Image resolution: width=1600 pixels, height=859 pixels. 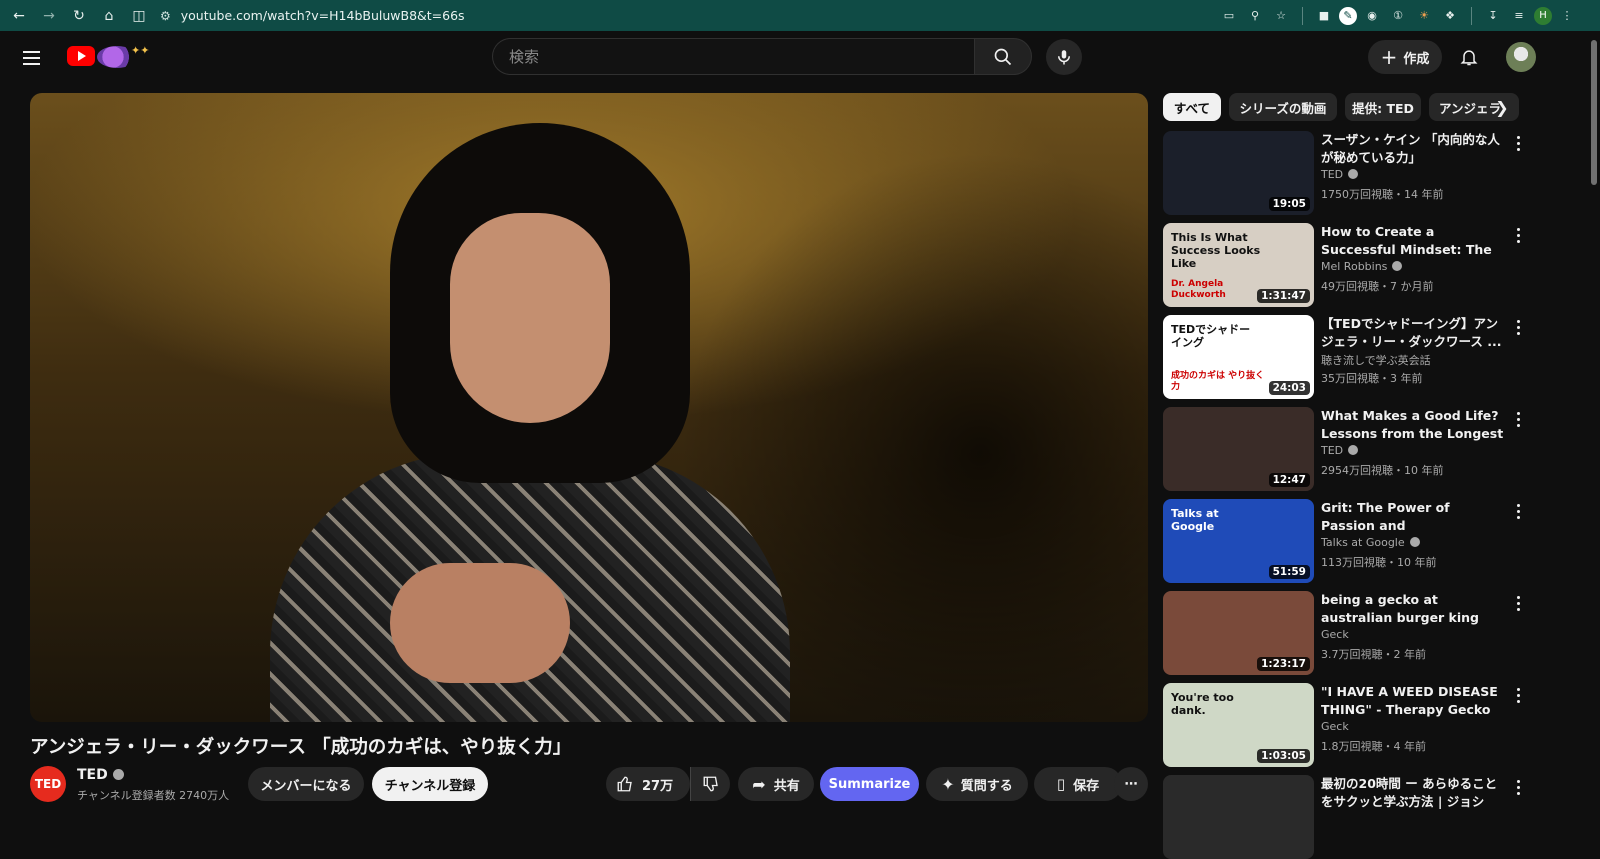 What do you see at coordinates (1372, 16) in the screenshot?
I see `extension-shield-icon: ◉` at bounding box center [1372, 16].